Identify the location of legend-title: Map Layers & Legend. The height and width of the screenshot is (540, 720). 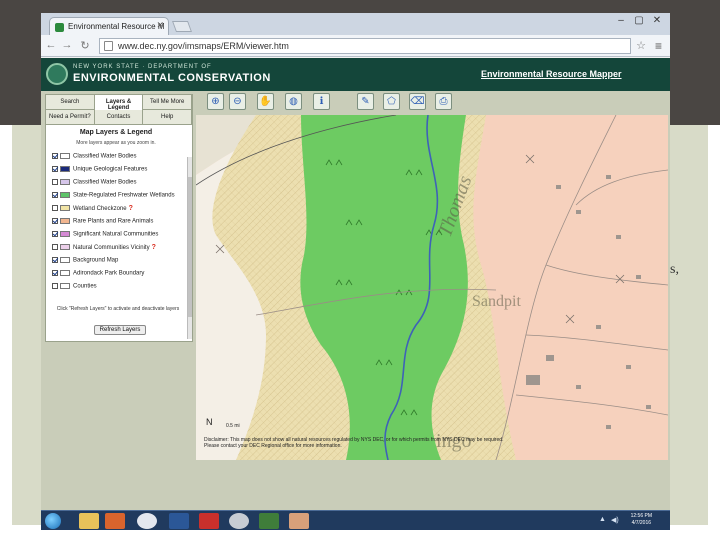
(116, 132).